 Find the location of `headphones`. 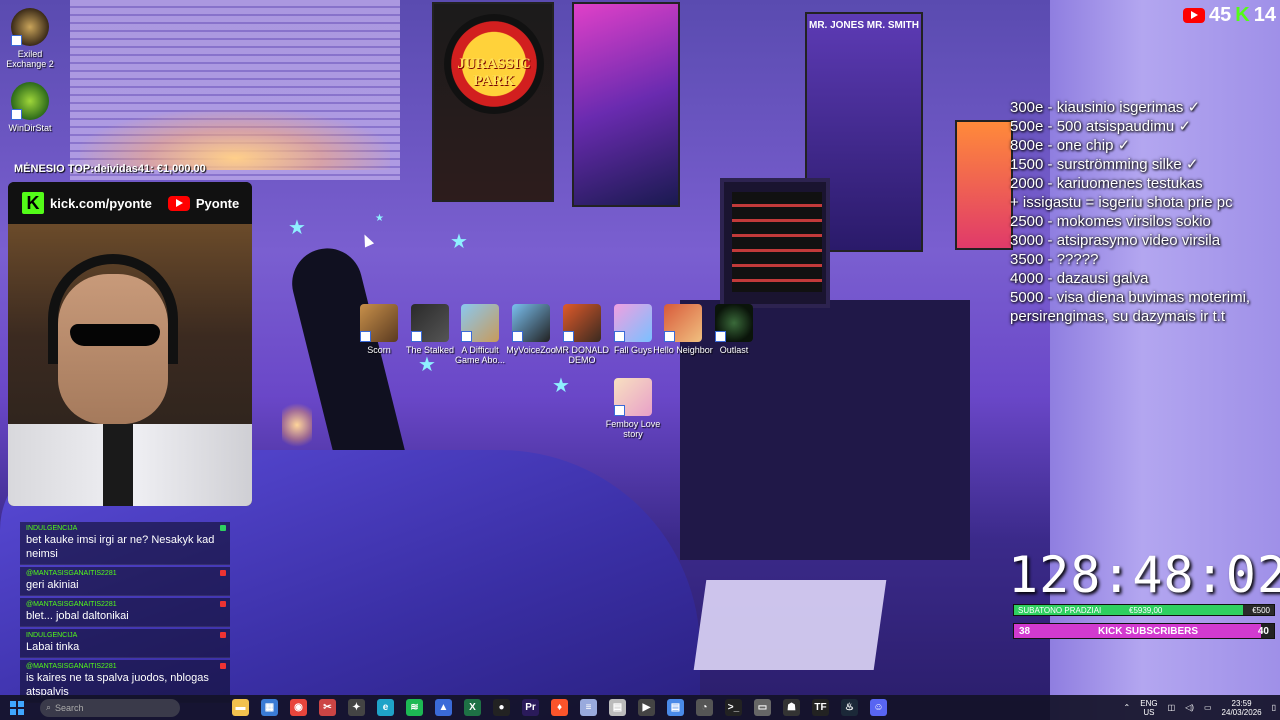

headphones is located at coordinates (113, 309).